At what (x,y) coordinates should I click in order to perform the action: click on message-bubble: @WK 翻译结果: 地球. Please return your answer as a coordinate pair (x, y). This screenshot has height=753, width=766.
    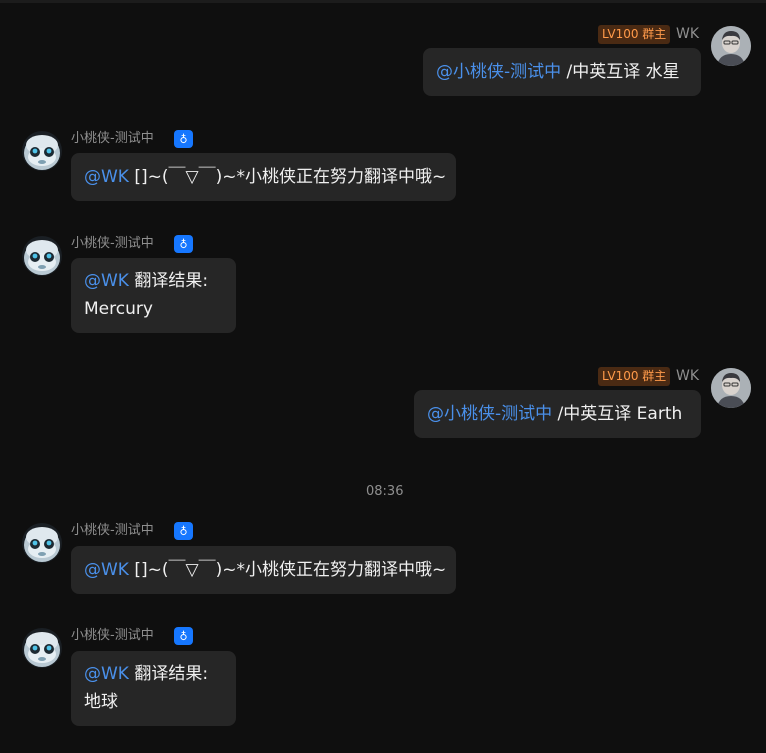
    Looking at the image, I should click on (153, 688).